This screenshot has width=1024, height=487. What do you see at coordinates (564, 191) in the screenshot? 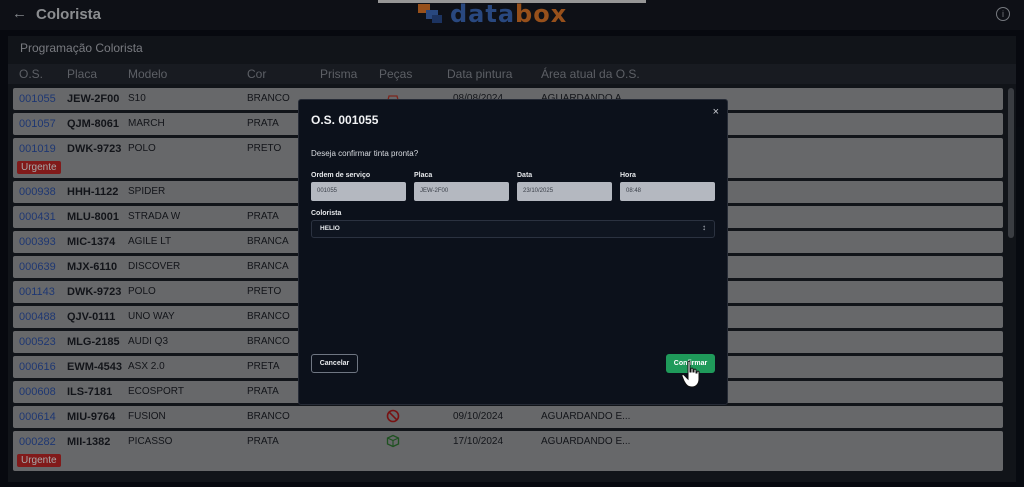
I see `data-field: 23/10/2025` at bounding box center [564, 191].